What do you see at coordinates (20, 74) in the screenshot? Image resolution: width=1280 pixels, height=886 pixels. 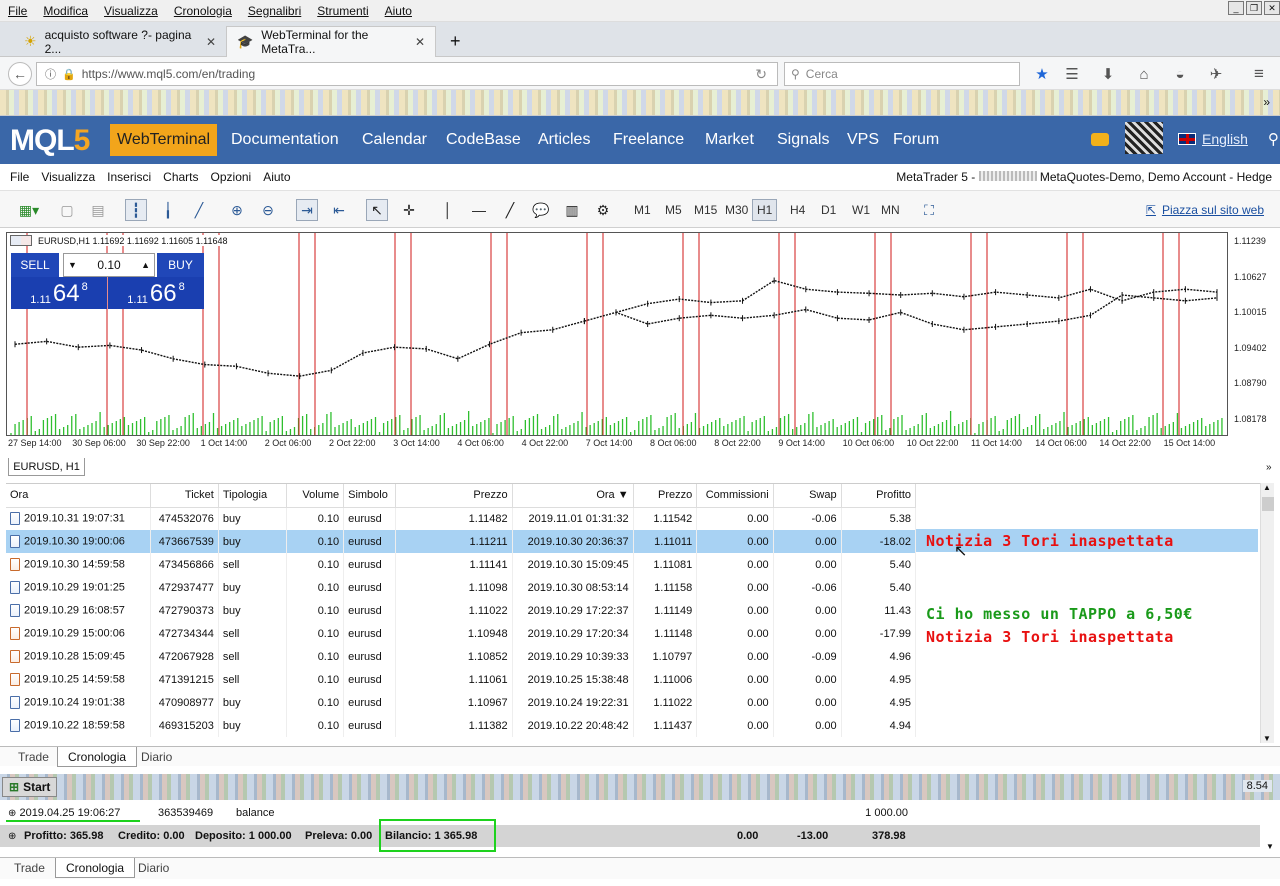 I see `back-arrow-icon: ←` at bounding box center [20, 74].